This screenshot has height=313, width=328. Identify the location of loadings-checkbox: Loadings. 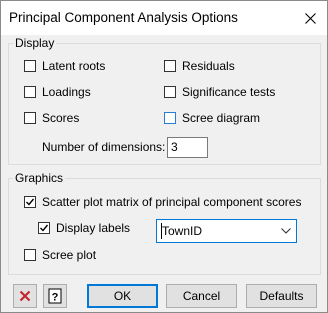
(57, 92).